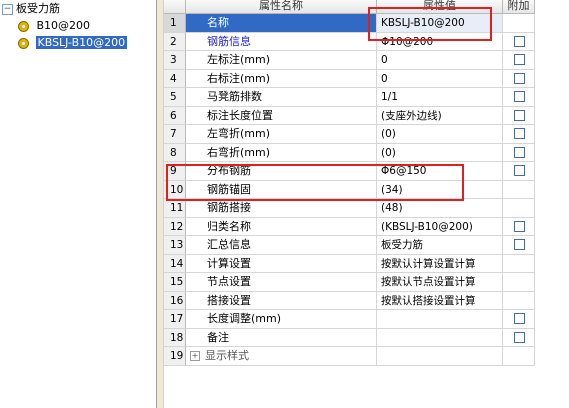  I want to click on header-extra: 附加, so click(519, 7).